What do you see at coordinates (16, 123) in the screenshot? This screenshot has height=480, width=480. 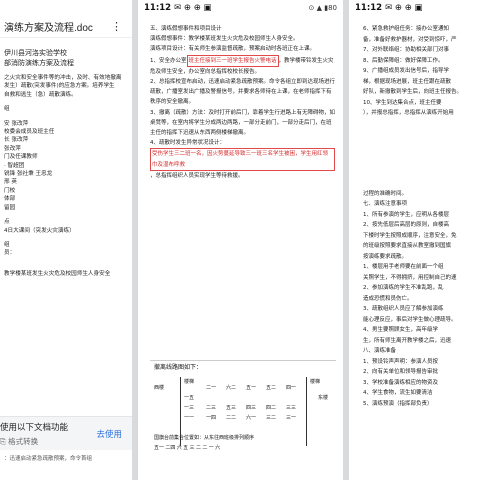 I see `doc-line: 安 张改萍` at bounding box center [16, 123].